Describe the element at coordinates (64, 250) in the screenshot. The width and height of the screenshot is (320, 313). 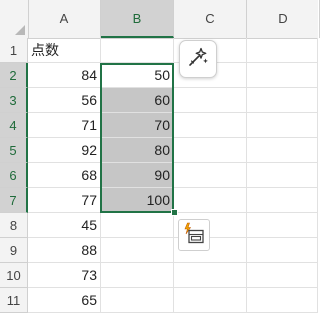
I see `cell-a9: 88` at that location.